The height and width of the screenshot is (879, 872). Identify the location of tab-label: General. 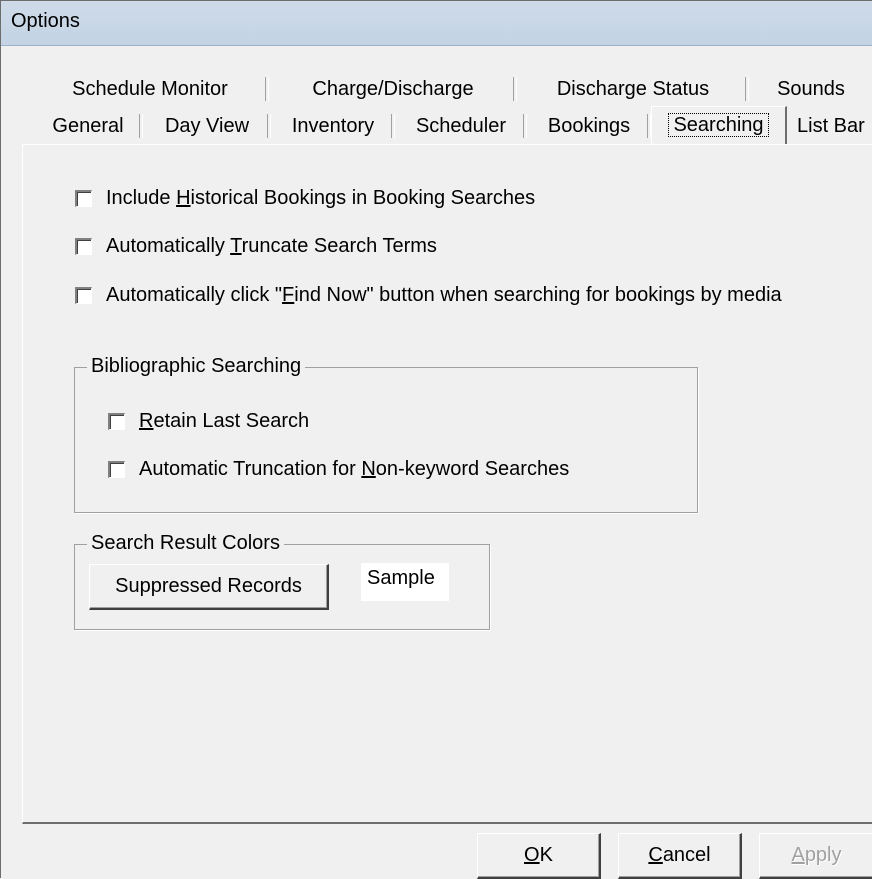
(88, 126).